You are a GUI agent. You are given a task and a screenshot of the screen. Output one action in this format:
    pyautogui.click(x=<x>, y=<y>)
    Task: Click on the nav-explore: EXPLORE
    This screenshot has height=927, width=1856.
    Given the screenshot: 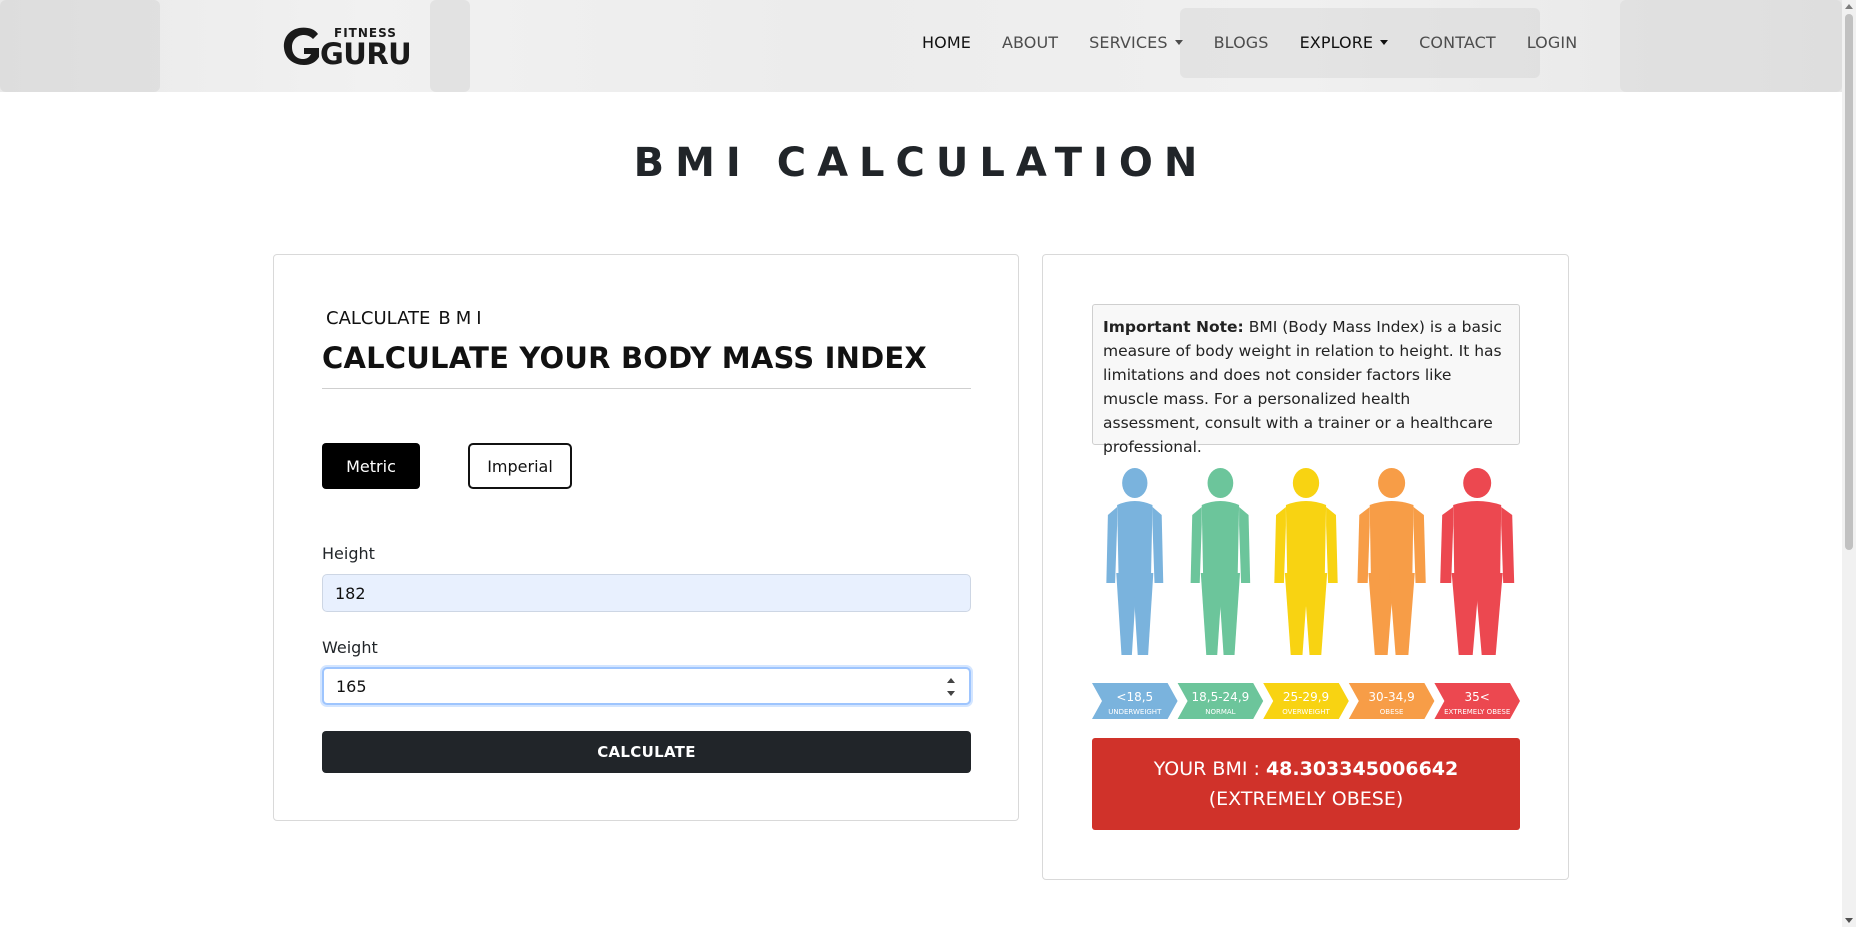 What is the action you would take?
    pyautogui.click(x=1344, y=42)
    